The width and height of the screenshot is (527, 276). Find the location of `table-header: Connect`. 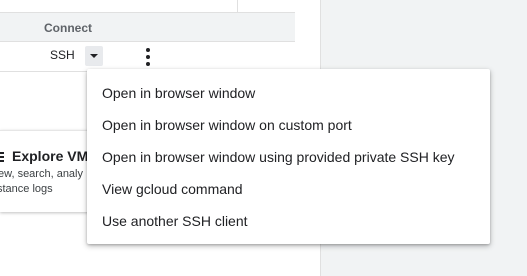

table-header: Connect is located at coordinates (147, 27).